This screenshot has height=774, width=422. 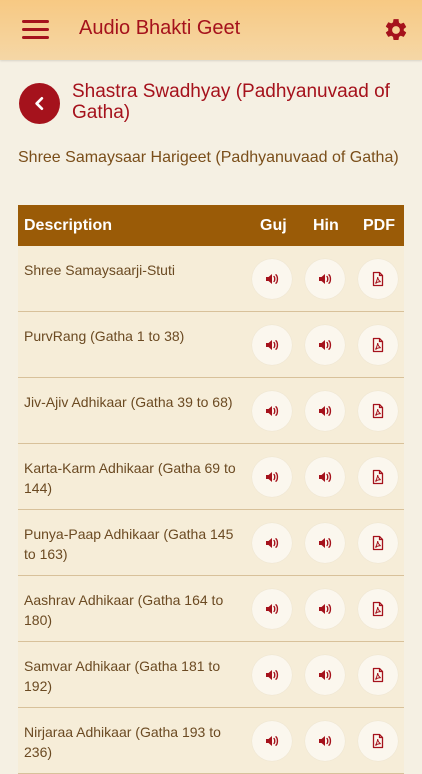 I want to click on row-description: Aashrav Adhikaar (Gatha 164 to 180), so click(x=124, y=610).